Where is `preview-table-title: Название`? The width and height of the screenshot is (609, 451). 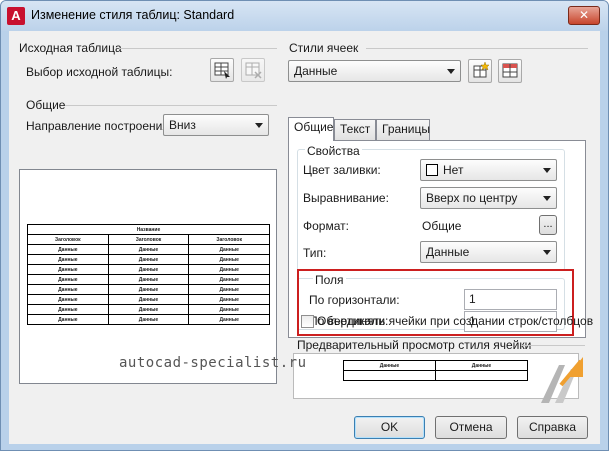
preview-table-title: Название is located at coordinates (148, 229).